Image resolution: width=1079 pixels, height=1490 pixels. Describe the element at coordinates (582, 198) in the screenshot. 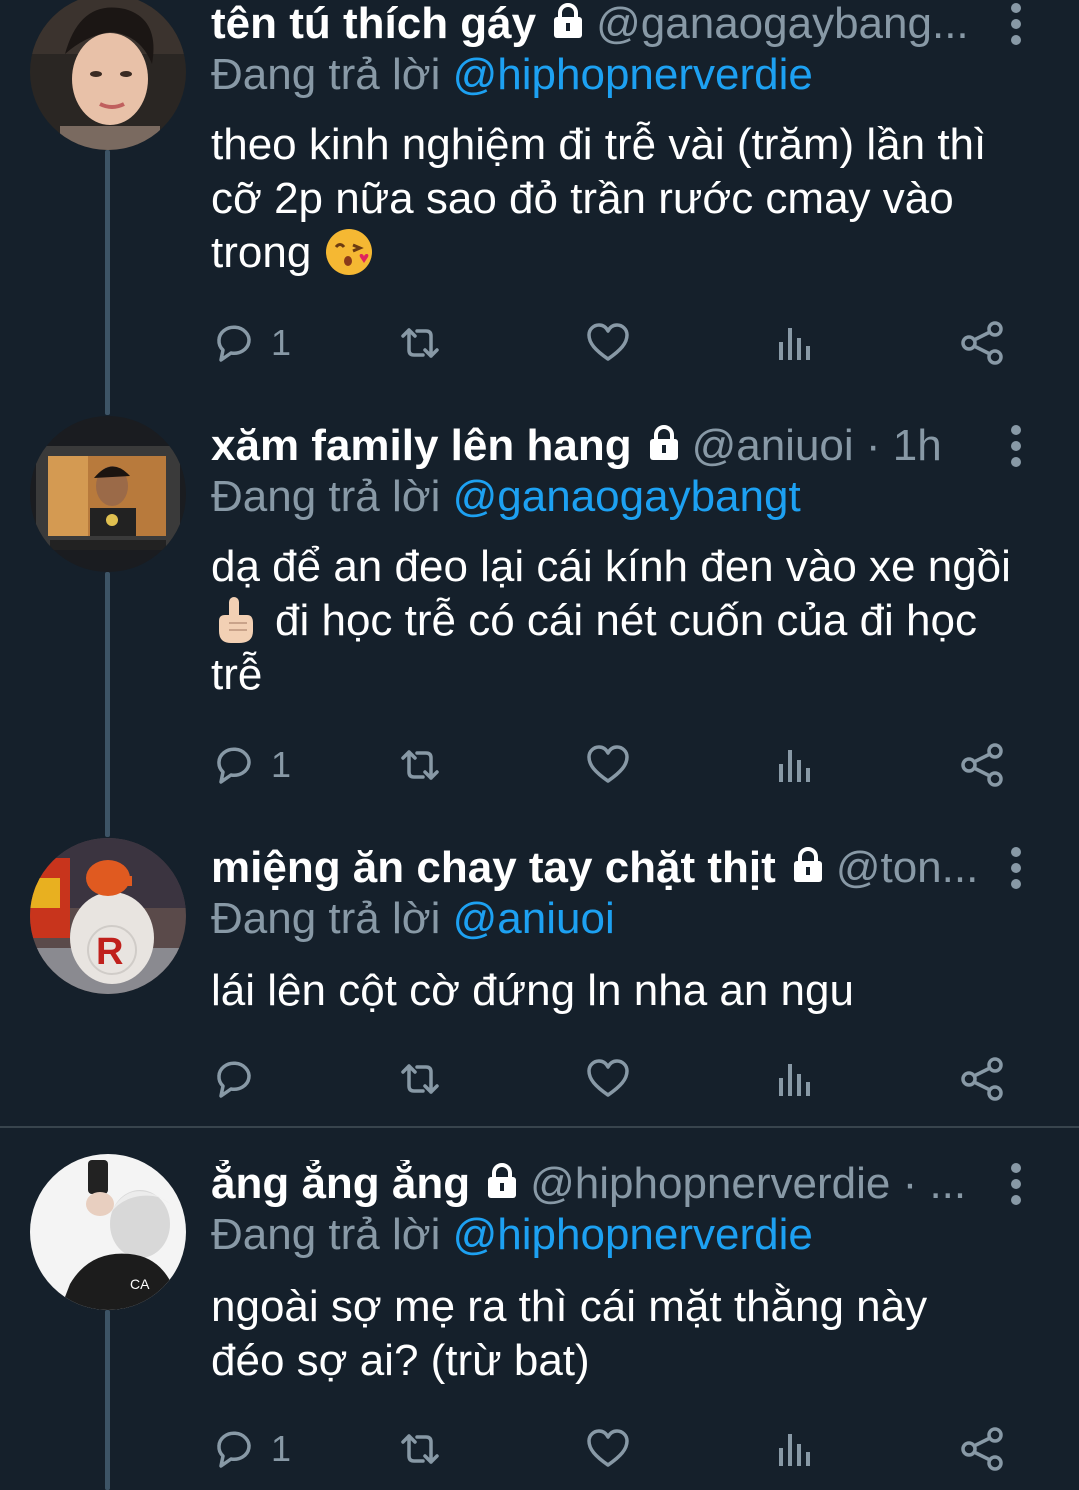

I see `tweet-text-line: cỡ 2p nữa sao đỏ trần rước cmay vào` at that location.